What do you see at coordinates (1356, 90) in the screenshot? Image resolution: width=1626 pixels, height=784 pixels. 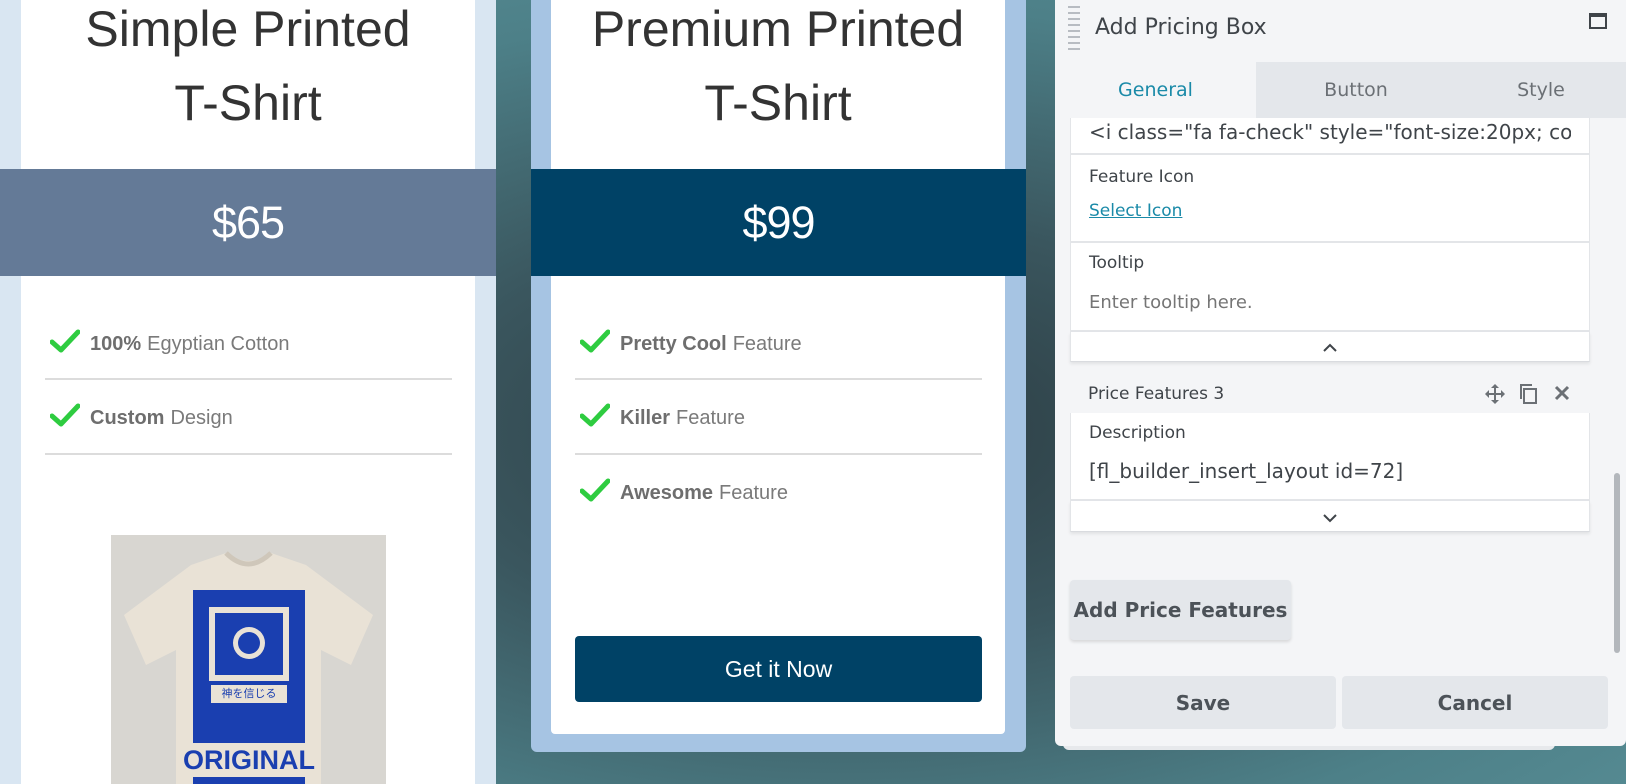 I see `tab-button: Button` at bounding box center [1356, 90].